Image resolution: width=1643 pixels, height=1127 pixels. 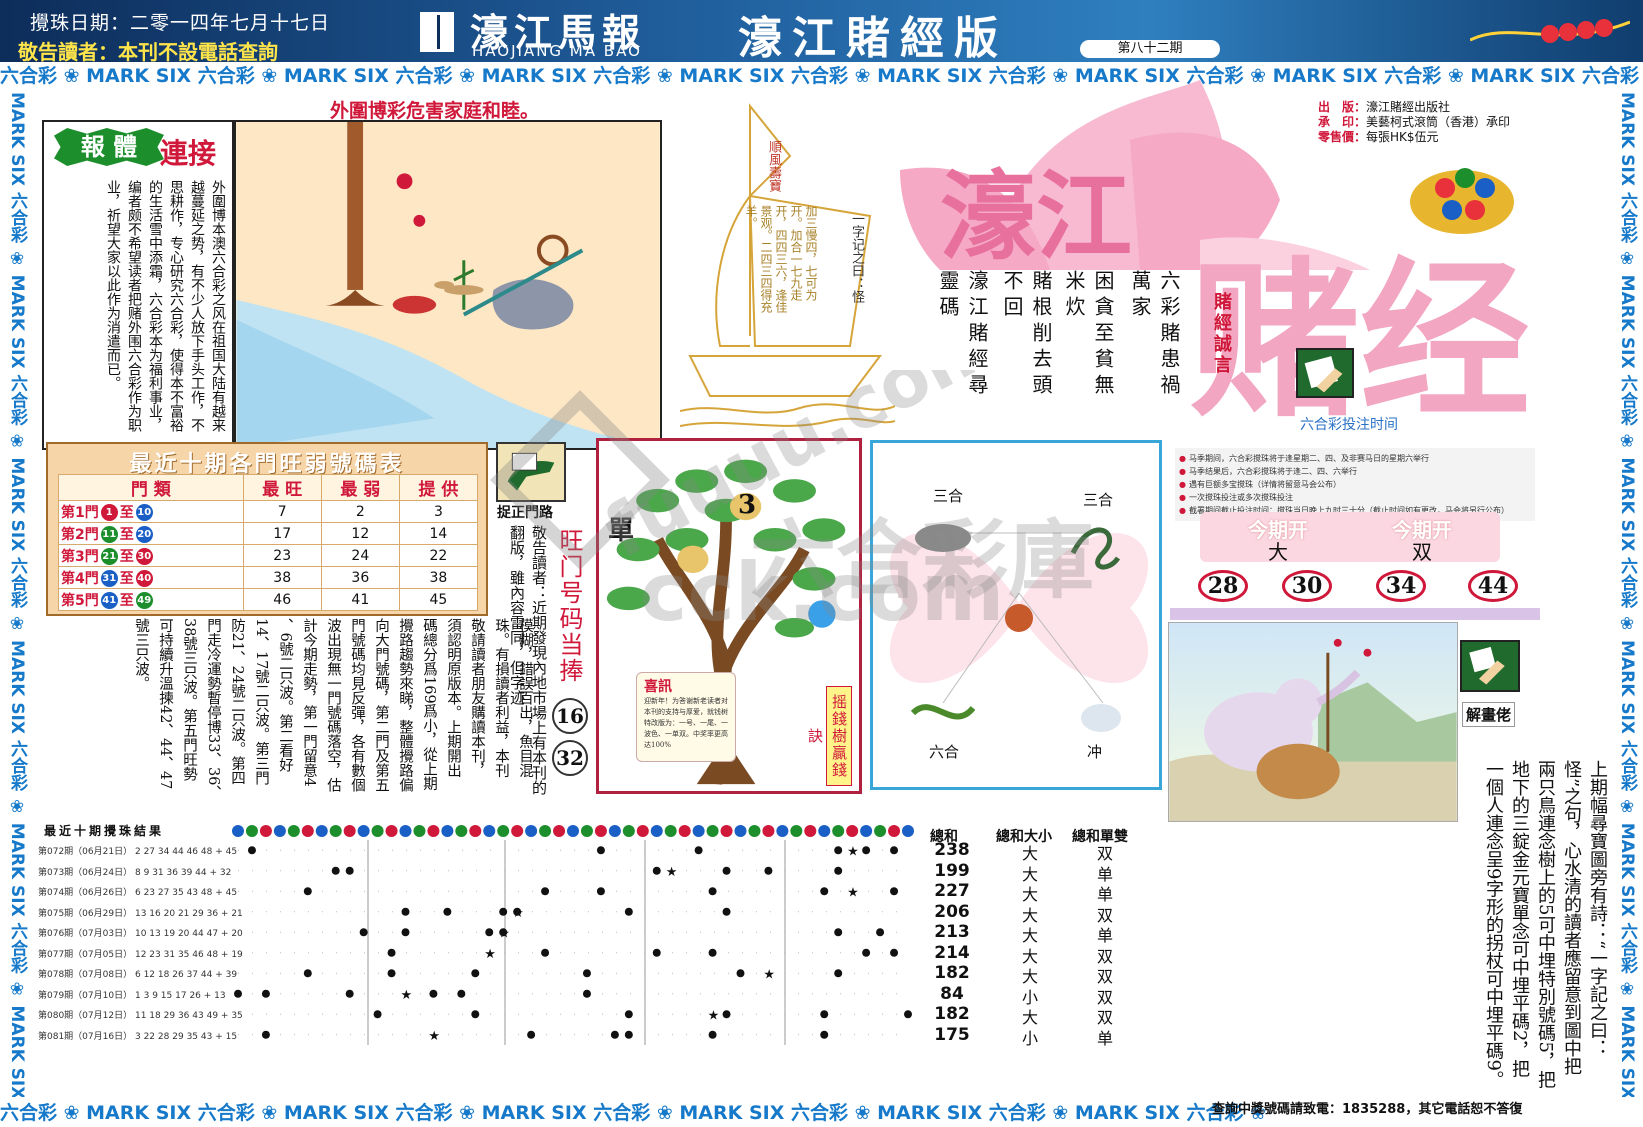 I want to click on result-row-label: 第079期（07月10日） 1 3 9 15 17 26 + 13, so click(x=132, y=995).